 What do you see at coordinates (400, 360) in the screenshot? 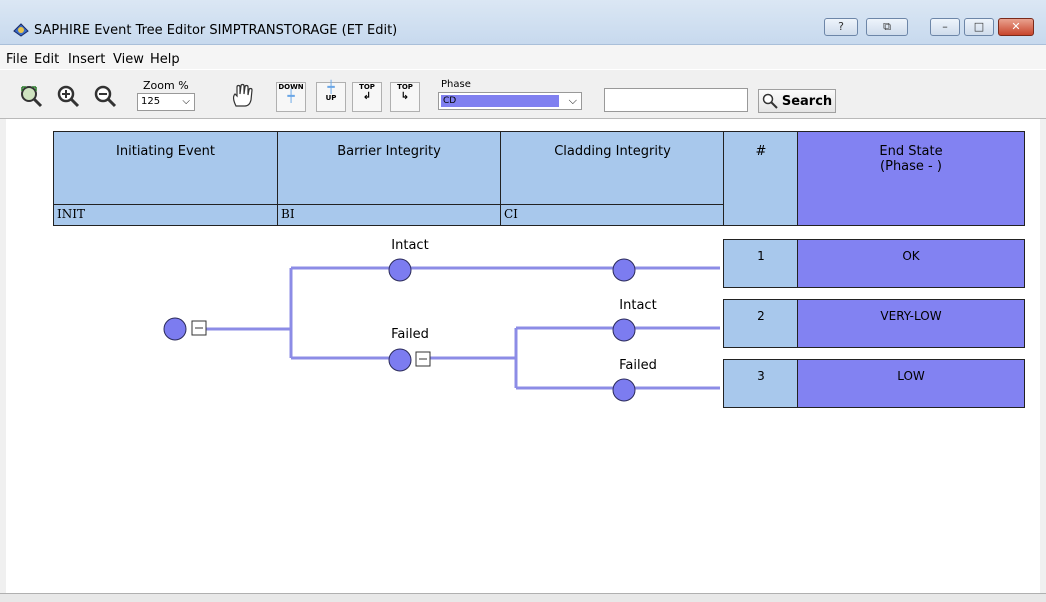
I see `bi-failed-node` at bounding box center [400, 360].